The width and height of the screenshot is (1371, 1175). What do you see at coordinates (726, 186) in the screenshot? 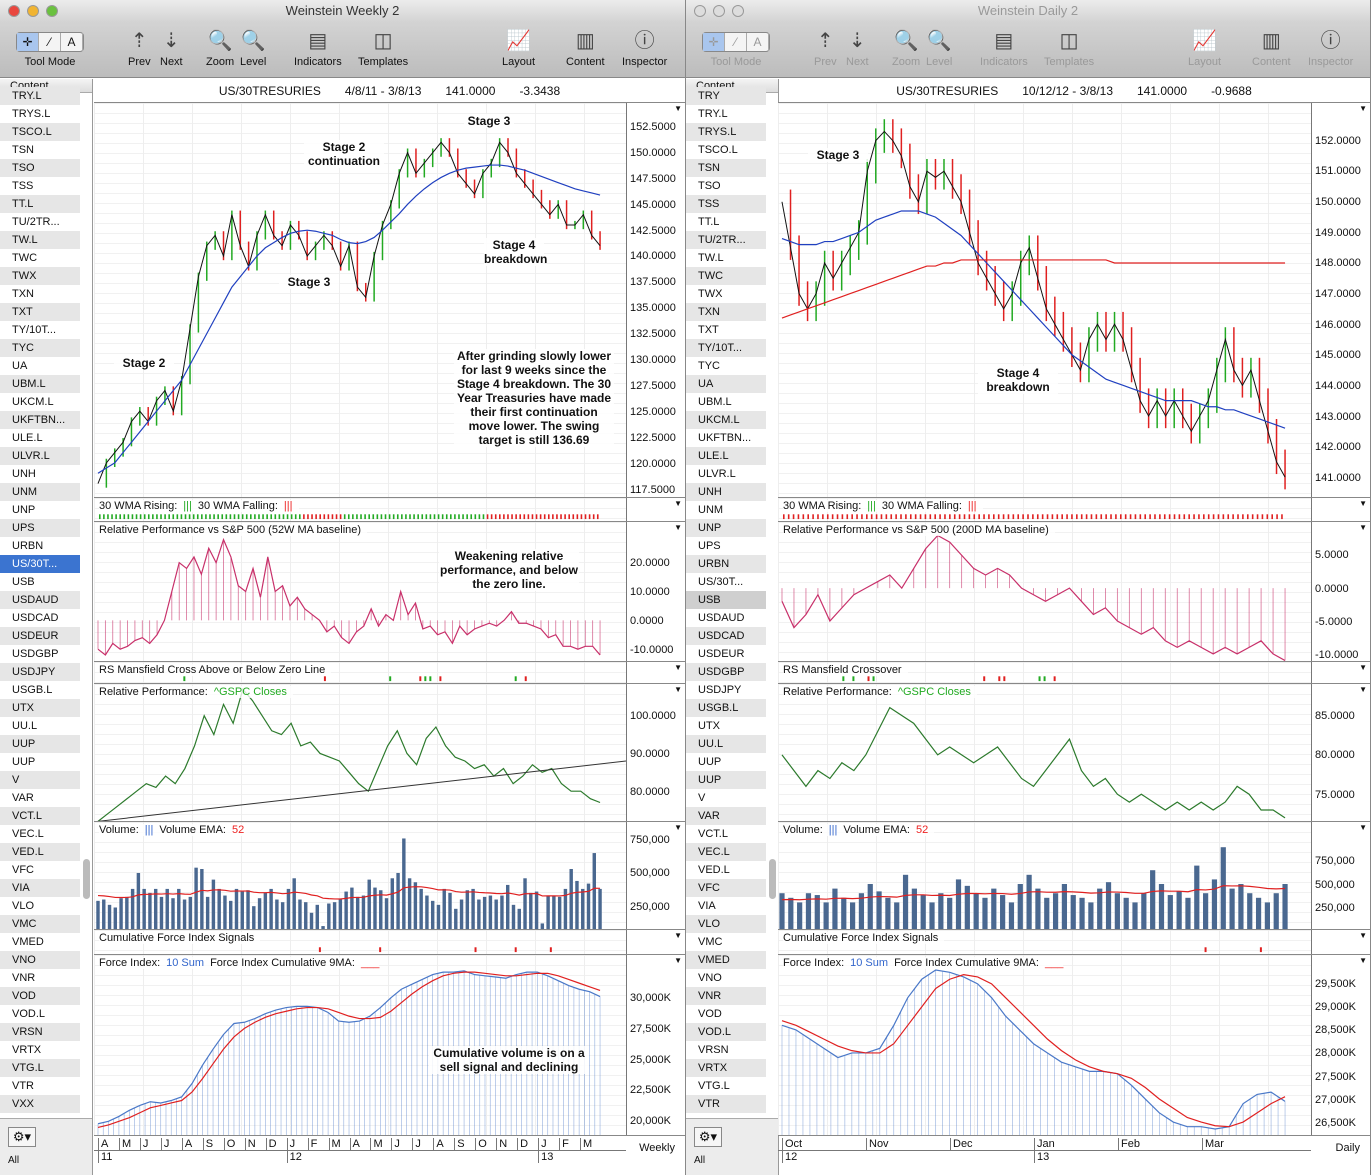
I see `symbol-list-item: TSO` at bounding box center [726, 186].